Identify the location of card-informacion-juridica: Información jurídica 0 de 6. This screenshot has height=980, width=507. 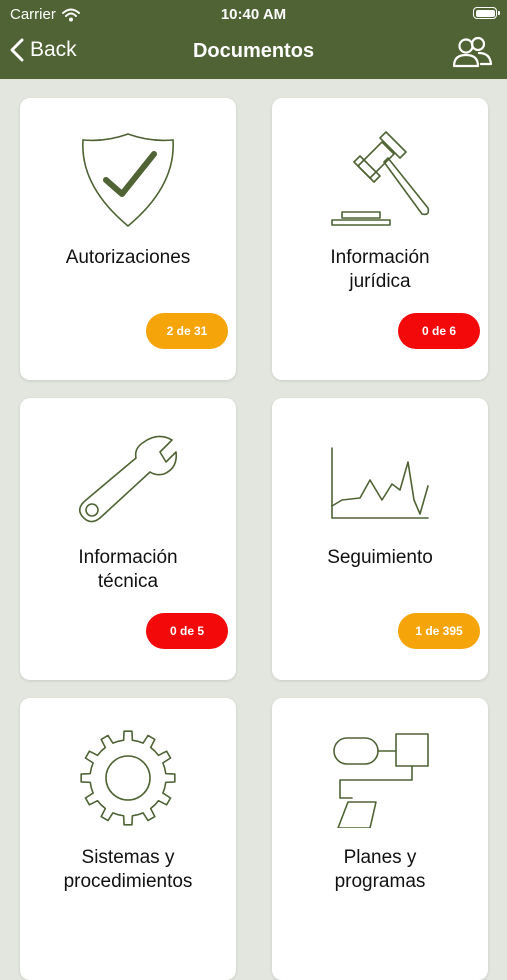
(380, 239).